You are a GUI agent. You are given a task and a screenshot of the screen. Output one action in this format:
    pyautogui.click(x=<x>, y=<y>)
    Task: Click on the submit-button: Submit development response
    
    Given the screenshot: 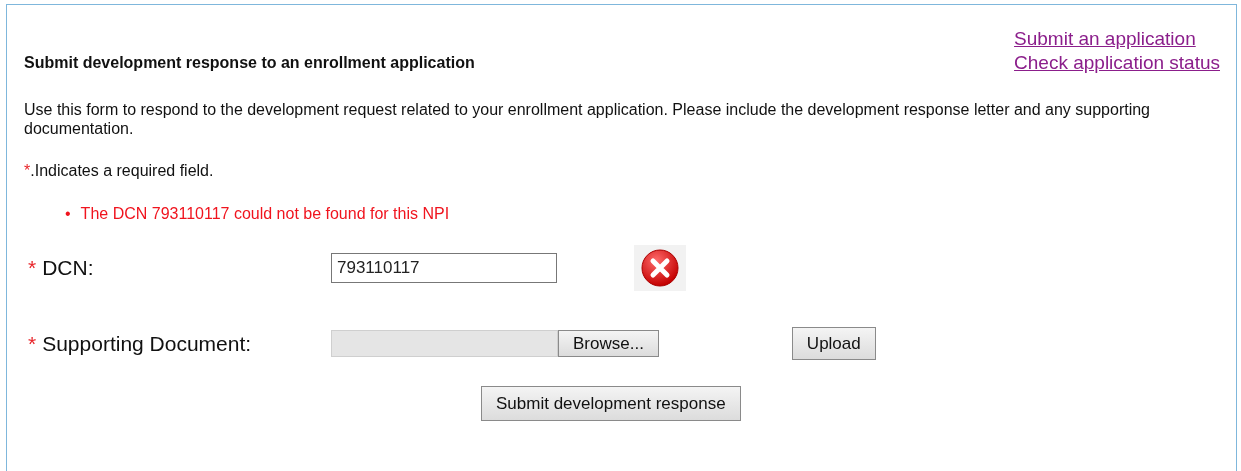 What is the action you would take?
    pyautogui.click(x=611, y=403)
    